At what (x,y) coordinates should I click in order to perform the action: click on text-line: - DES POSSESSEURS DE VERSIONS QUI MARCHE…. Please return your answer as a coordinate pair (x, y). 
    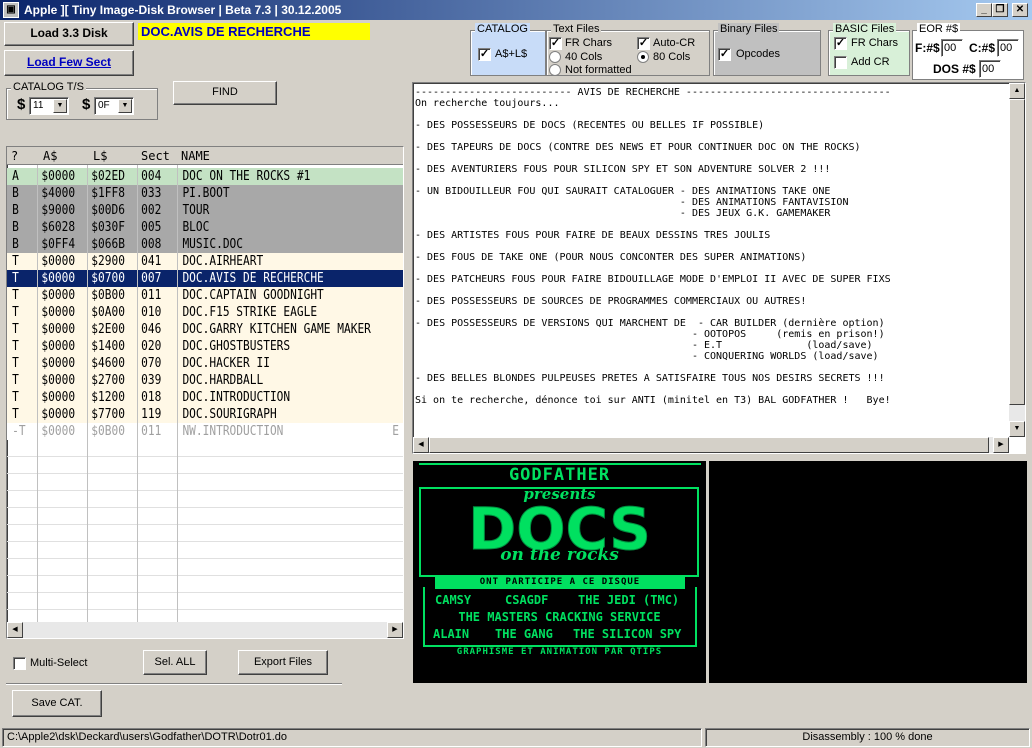
    Looking at the image, I should click on (650, 323).